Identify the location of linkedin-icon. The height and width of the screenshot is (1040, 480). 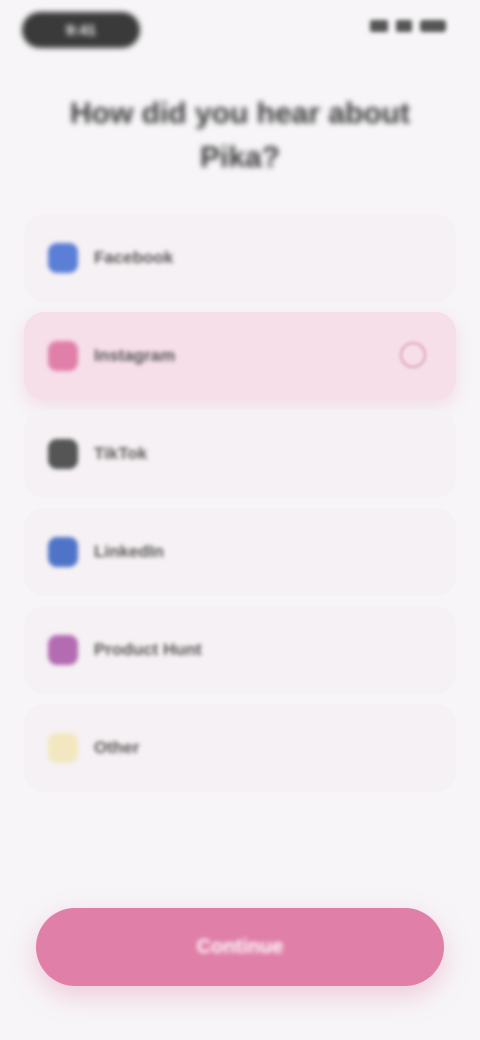
(63, 552).